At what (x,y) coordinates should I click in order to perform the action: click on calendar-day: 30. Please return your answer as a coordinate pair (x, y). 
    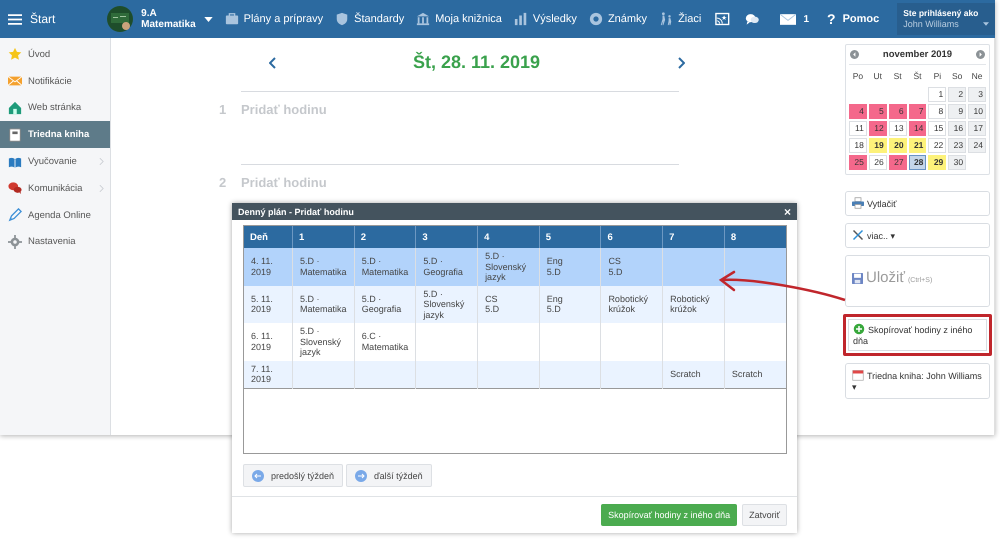
    Looking at the image, I should click on (957, 162).